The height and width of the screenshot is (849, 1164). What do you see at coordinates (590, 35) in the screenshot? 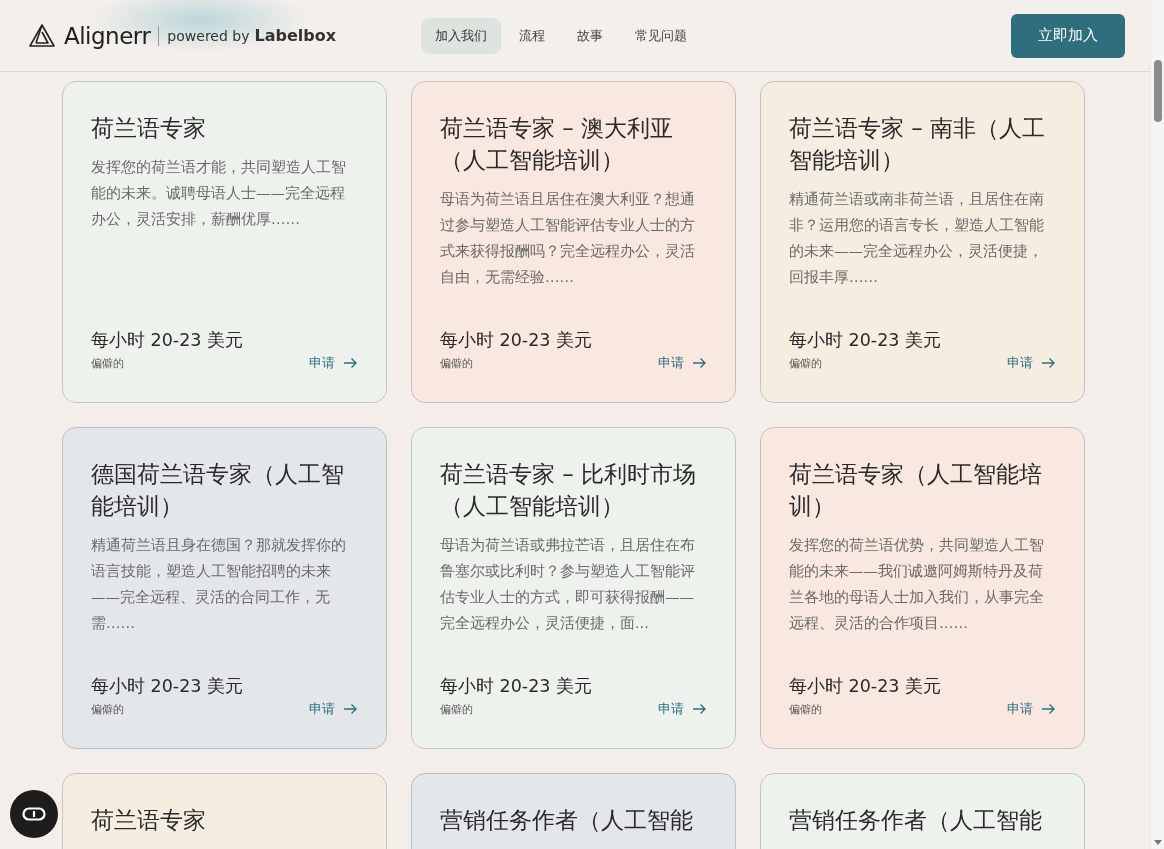
I see `nav-tab: 故事` at bounding box center [590, 35].